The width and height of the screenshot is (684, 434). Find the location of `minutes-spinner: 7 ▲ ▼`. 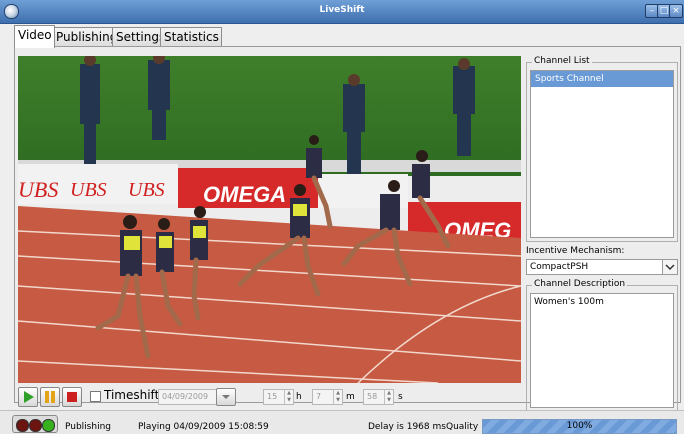

minutes-spinner: 7 ▲ ▼ is located at coordinates (327, 397).